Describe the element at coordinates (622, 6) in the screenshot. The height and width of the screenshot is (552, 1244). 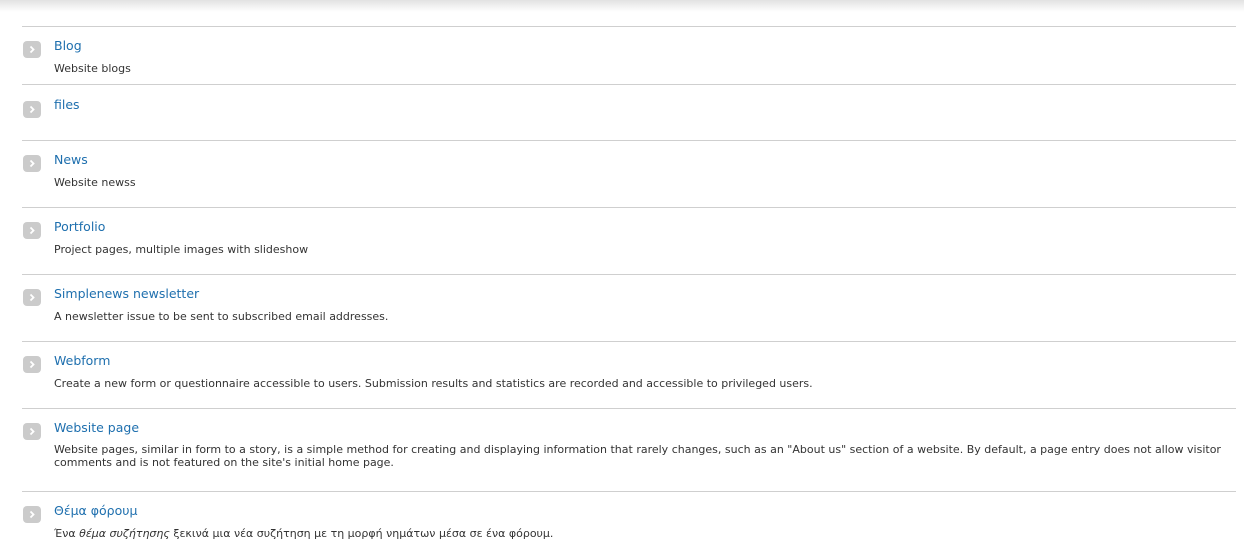
I see `top-shadow-bar` at that location.